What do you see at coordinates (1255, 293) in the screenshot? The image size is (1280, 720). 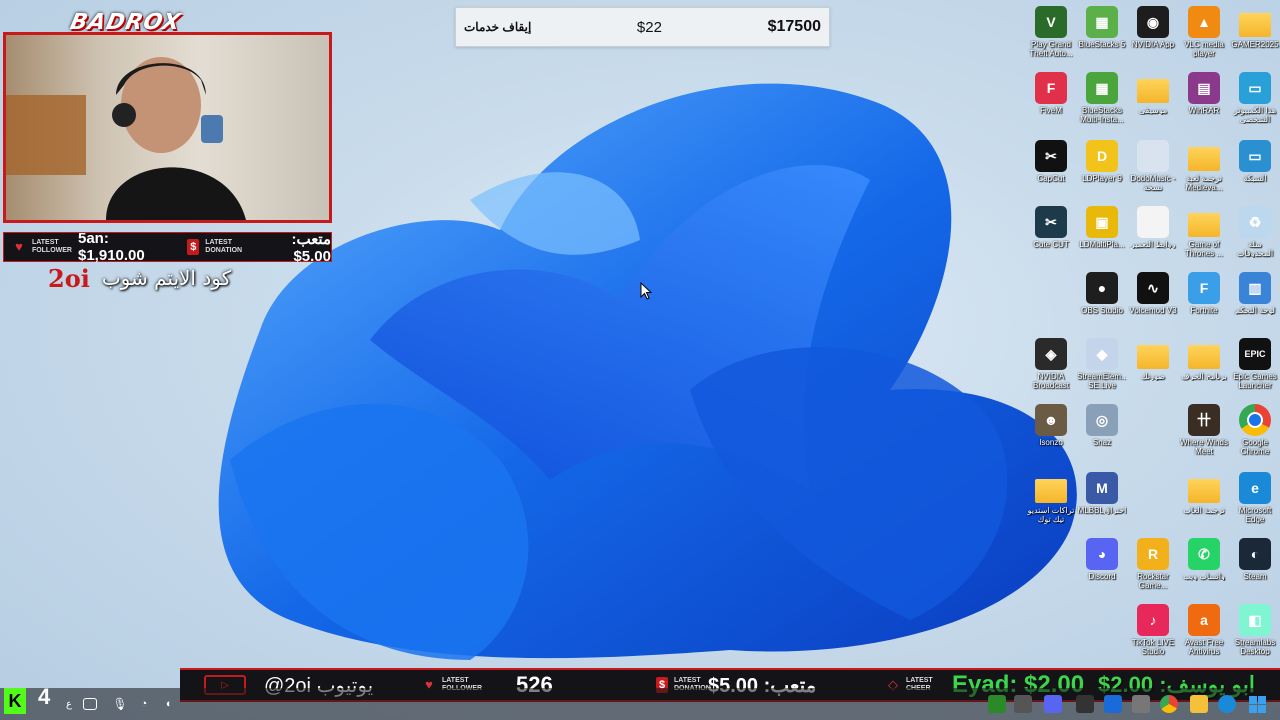 I see `desktop-icon: ▥ لوحة التحكم` at bounding box center [1255, 293].